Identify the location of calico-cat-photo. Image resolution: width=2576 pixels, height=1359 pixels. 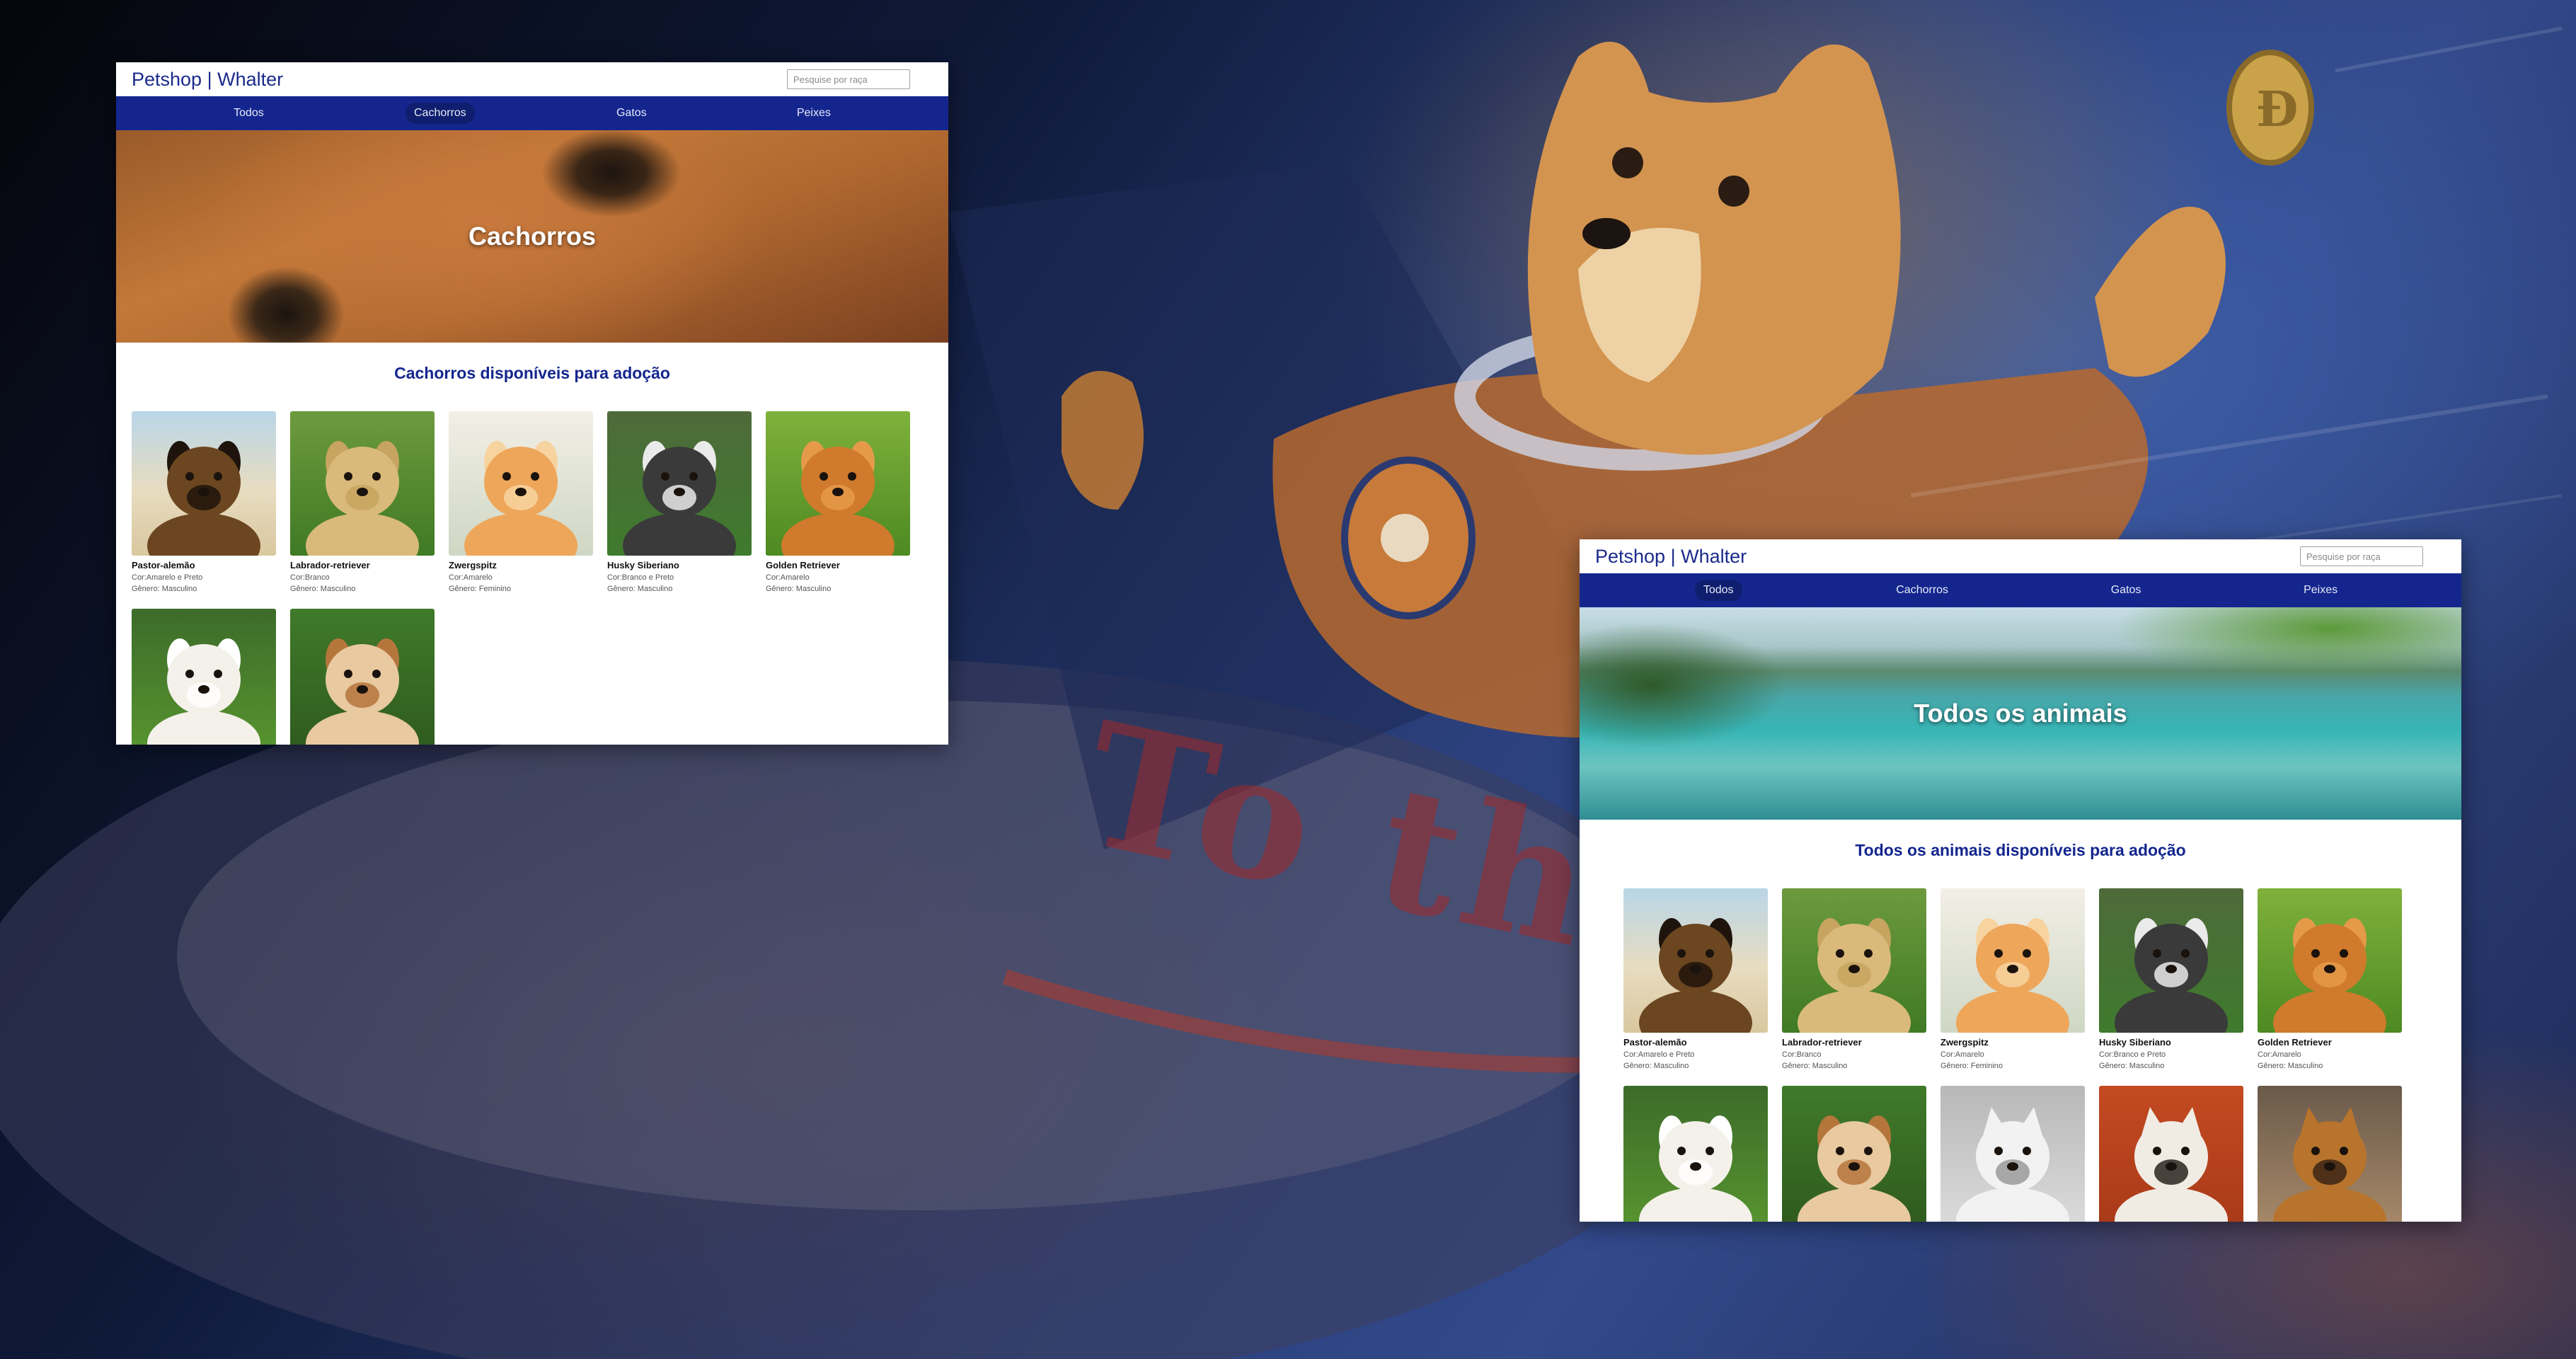
(2171, 1154).